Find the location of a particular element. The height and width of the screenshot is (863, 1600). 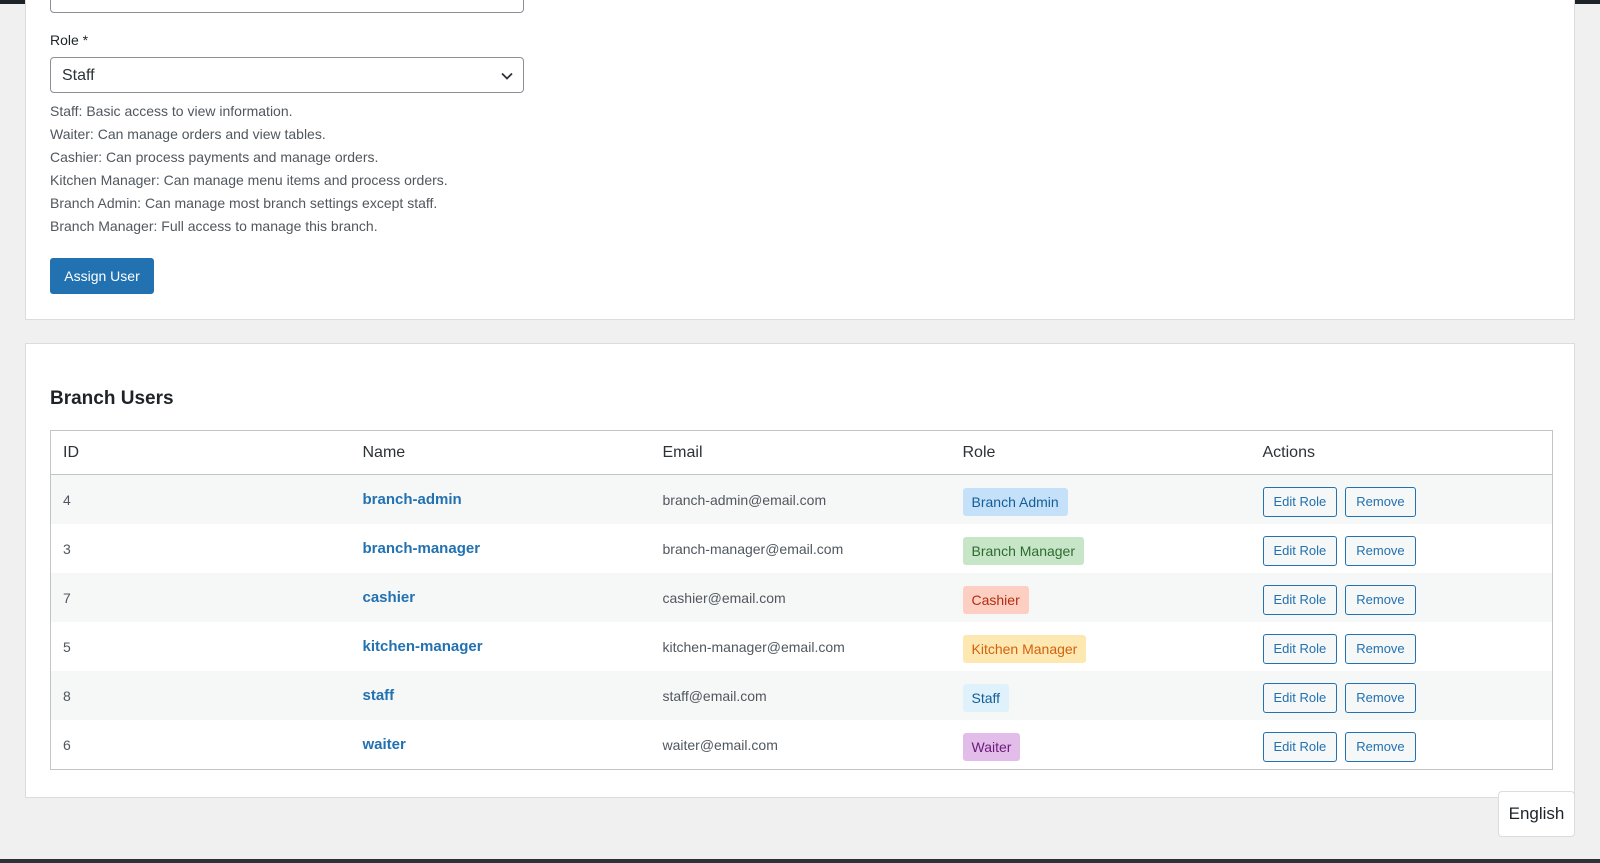

section-title: Branch Users is located at coordinates (112, 398).